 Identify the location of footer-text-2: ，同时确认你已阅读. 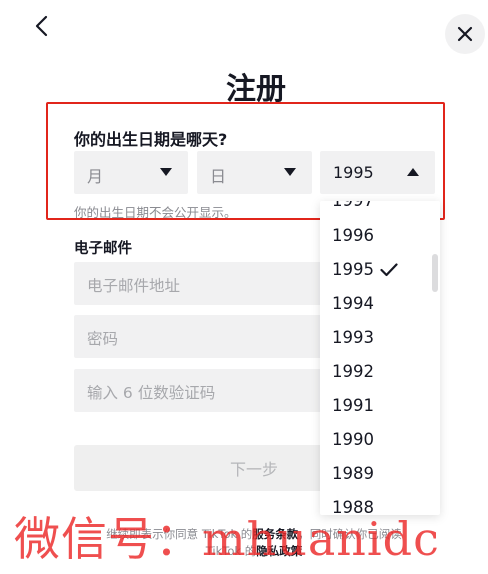
(350, 534).